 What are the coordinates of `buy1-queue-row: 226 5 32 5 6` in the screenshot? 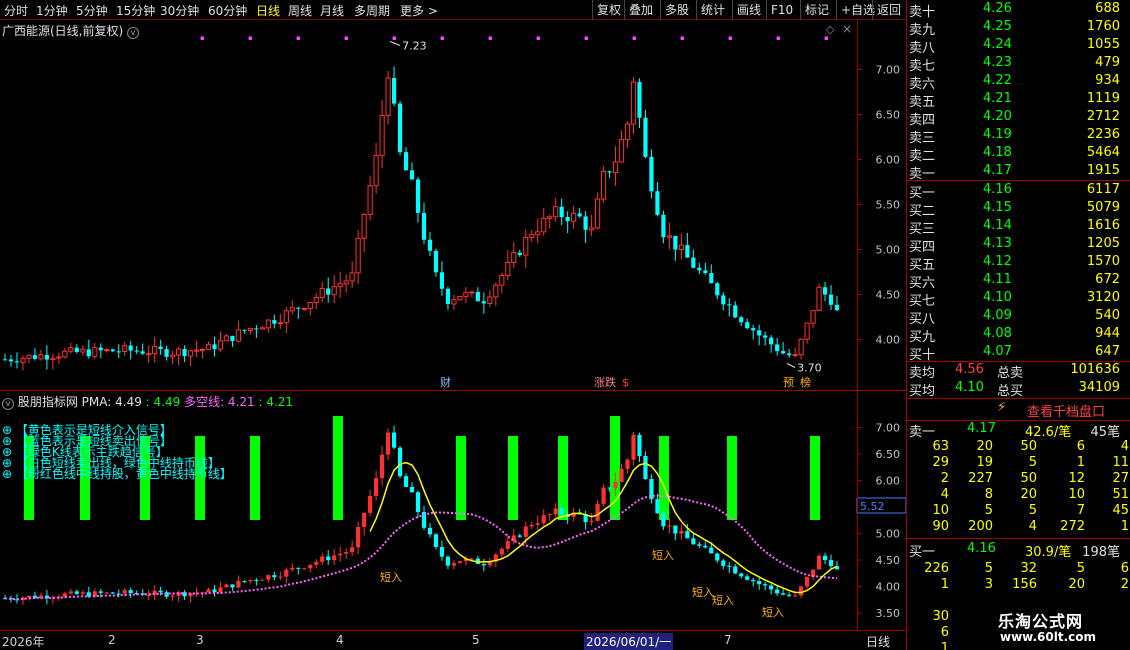 It's located at (1018, 569).